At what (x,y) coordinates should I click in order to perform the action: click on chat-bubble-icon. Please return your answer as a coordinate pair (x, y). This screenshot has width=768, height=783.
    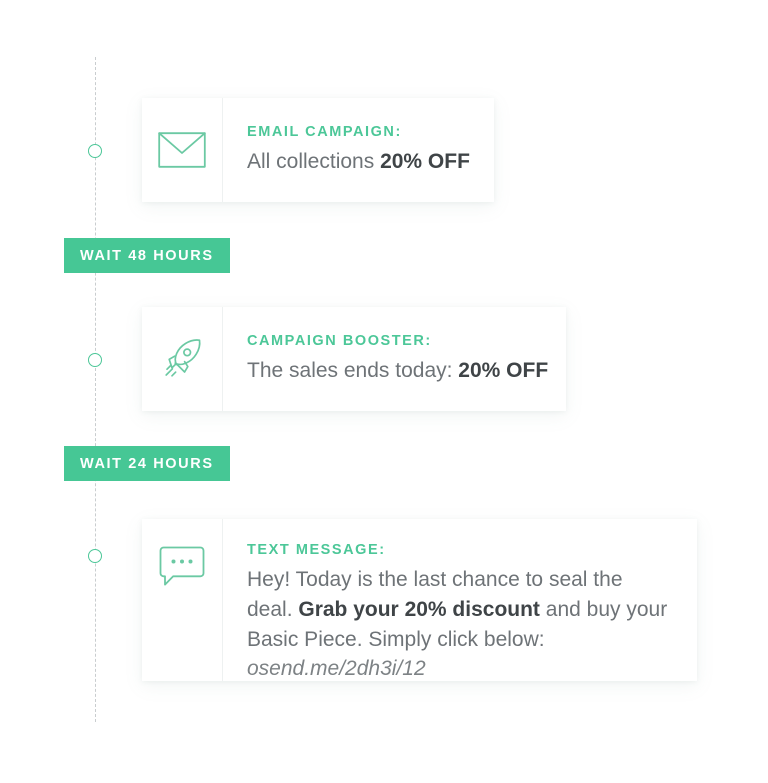
    Looking at the image, I should click on (182, 600).